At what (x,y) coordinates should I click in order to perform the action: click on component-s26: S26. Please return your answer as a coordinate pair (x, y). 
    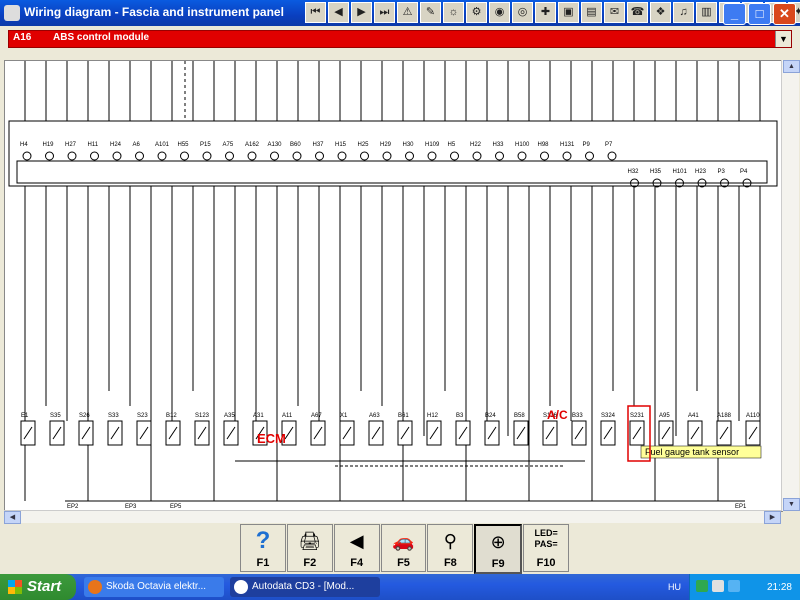
    Looking at the image, I should click on (86, 429).